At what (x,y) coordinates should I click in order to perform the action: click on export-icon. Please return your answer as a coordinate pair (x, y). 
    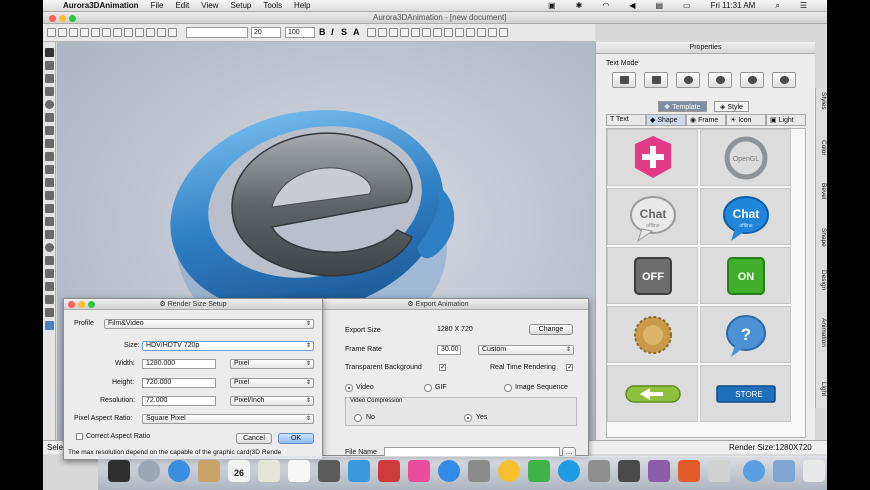
    Looking at the image, I should click on (84, 32).